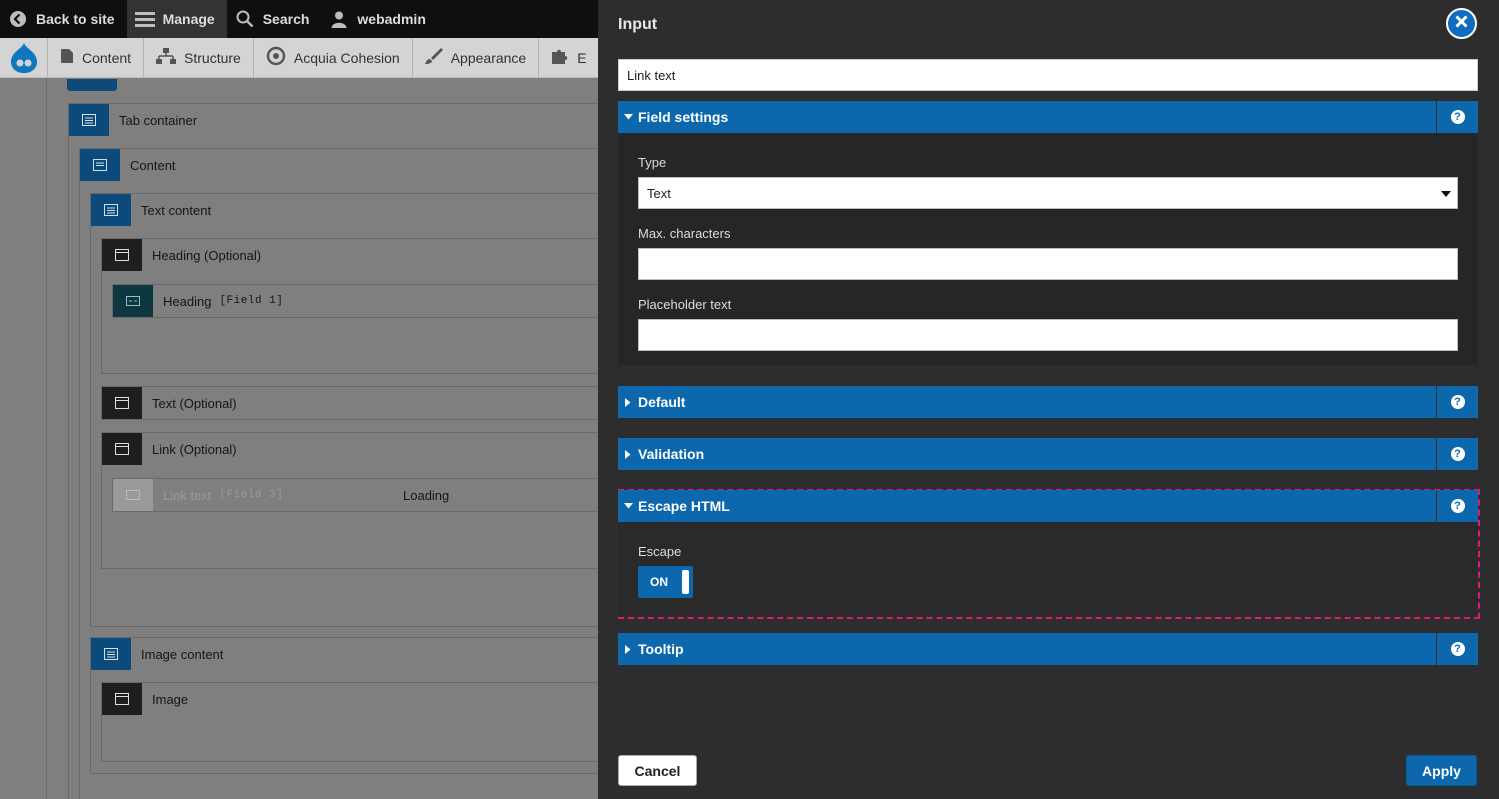 The height and width of the screenshot is (799, 1499). What do you see at coordinates (245, 19) in the screenshot?
I see `search-icon` at bounding box center [245, 19].